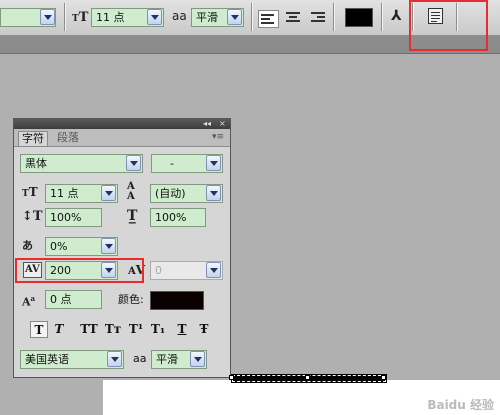  What do you see at coordinates (73, 217) in the screenshot?
I see `vertical-scale-field: 100%` at bounding box center [73, 217].